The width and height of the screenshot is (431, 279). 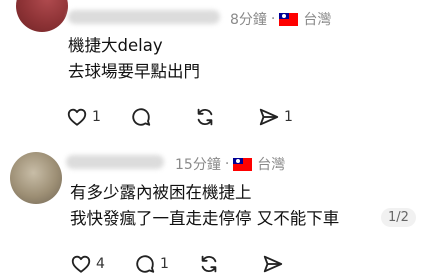 I want to click on share-button: 1, so click(x=290, y=117).